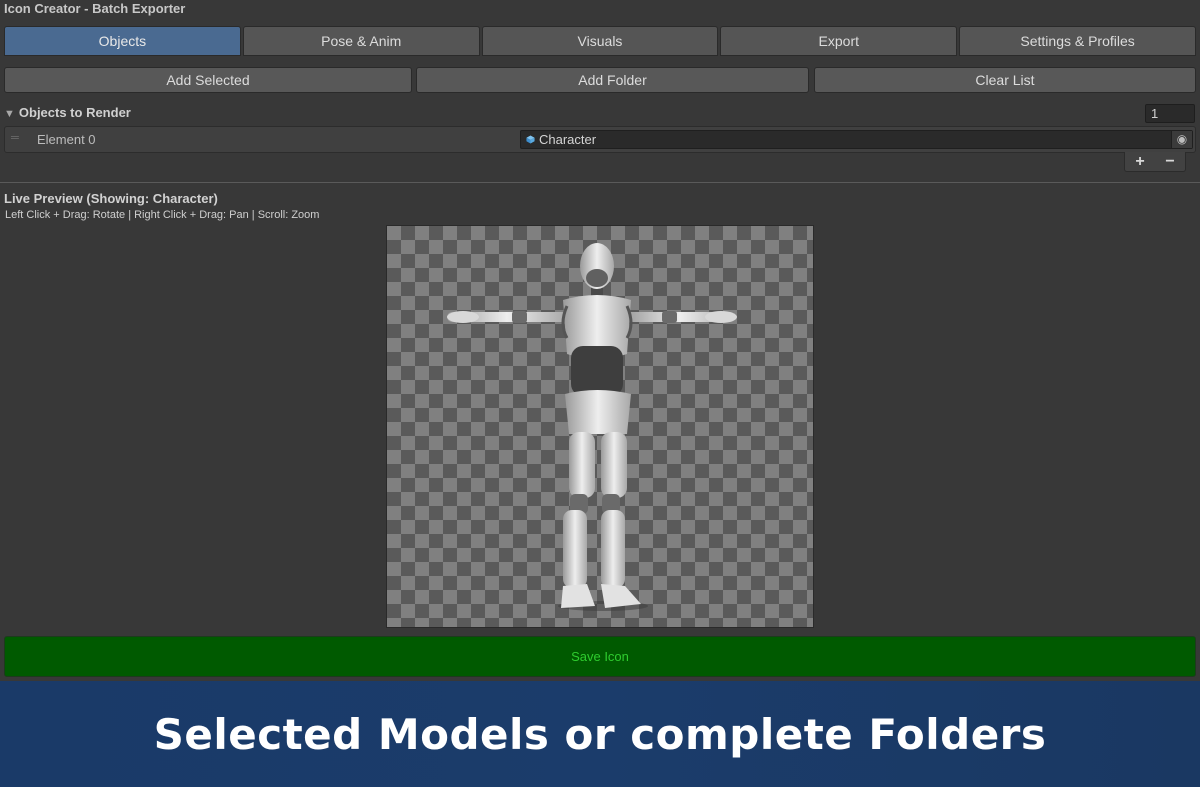 This screenshot has height=787, width=1200. What do you see at coordinates (74, 112) in the screenshot?
I see `objects-list-title: Objects to Render` at bounding box center [74, 112].